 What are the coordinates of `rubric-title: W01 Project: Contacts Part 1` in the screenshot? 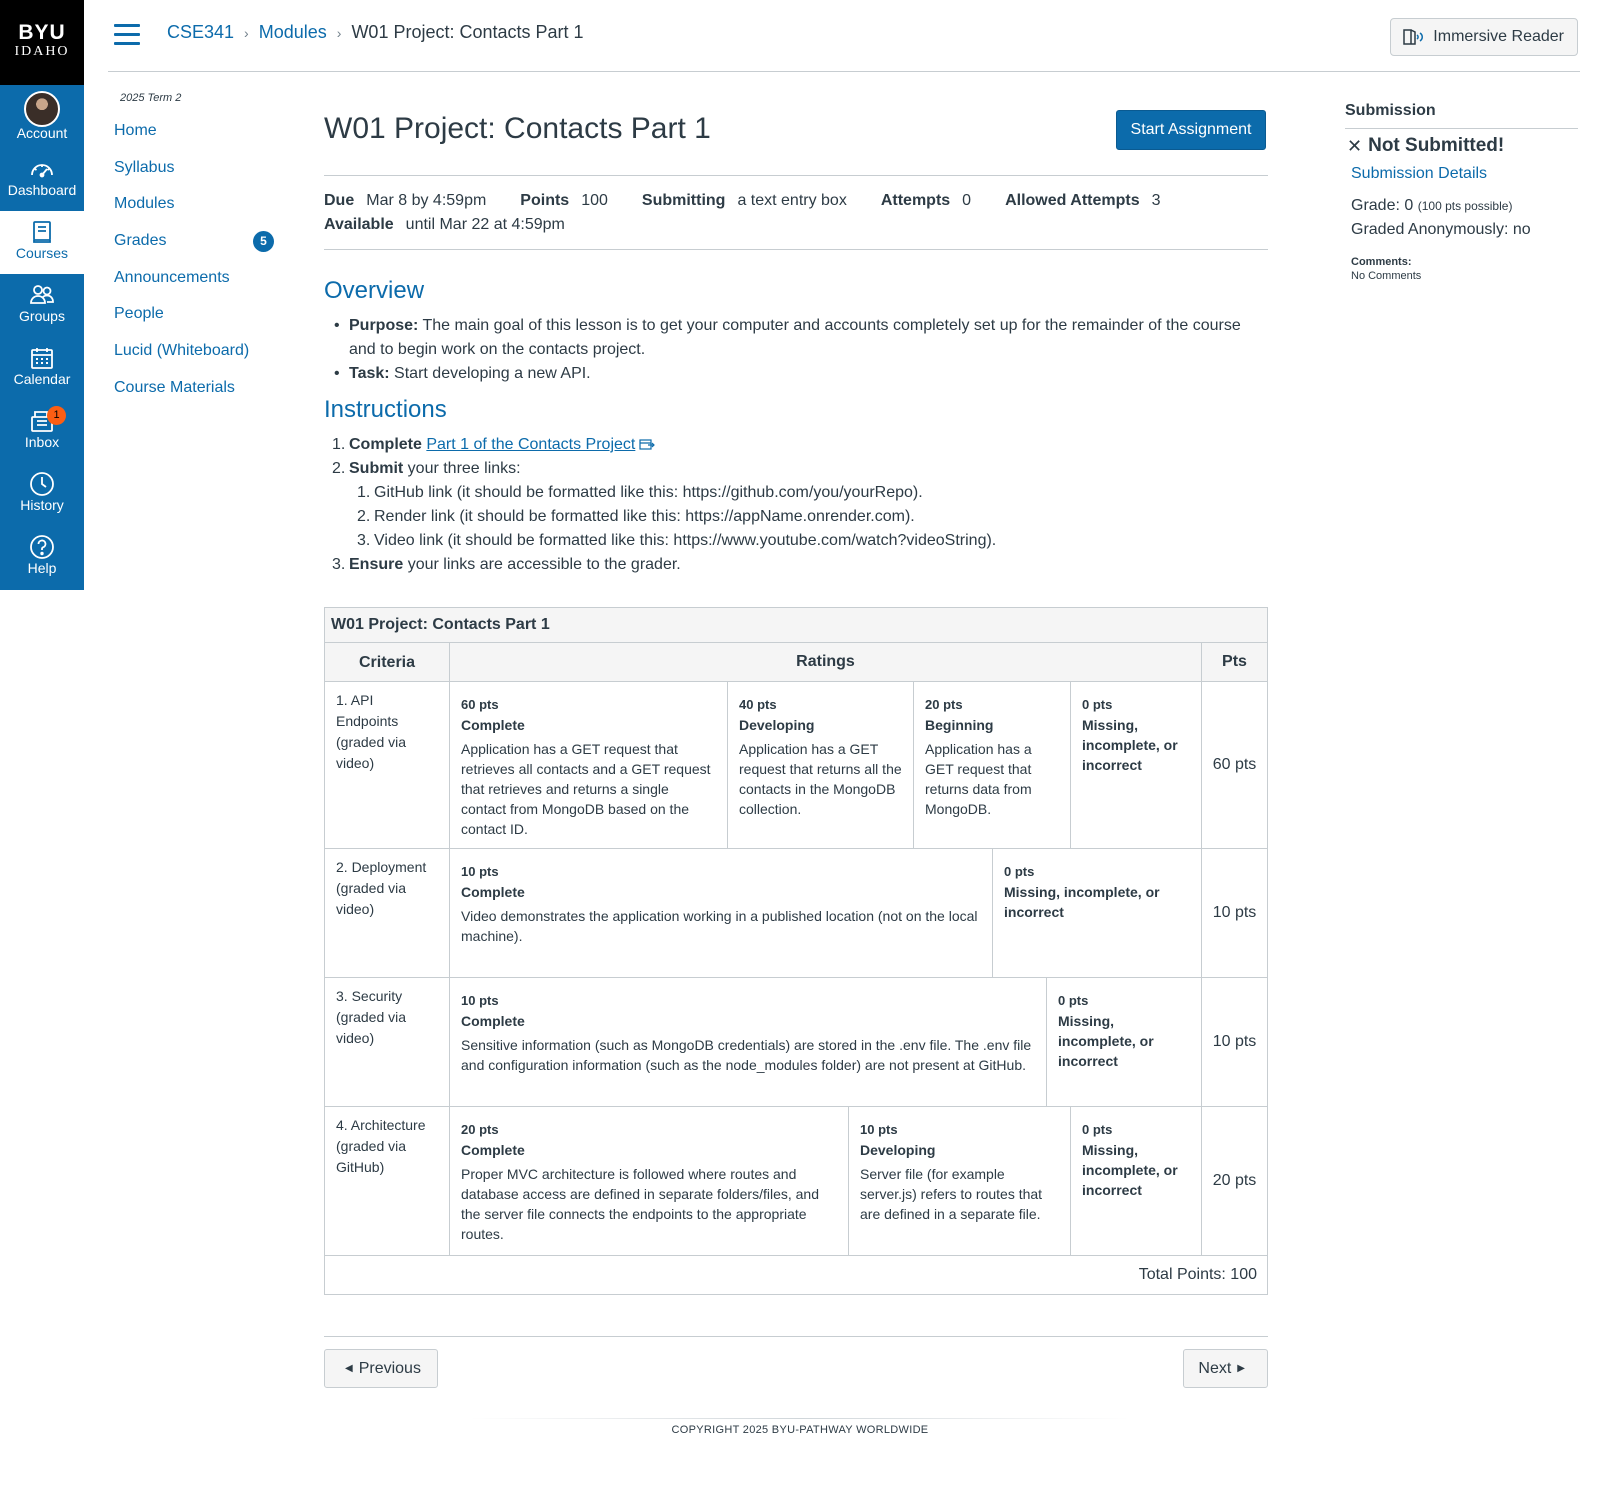 It's located at (796, 625).